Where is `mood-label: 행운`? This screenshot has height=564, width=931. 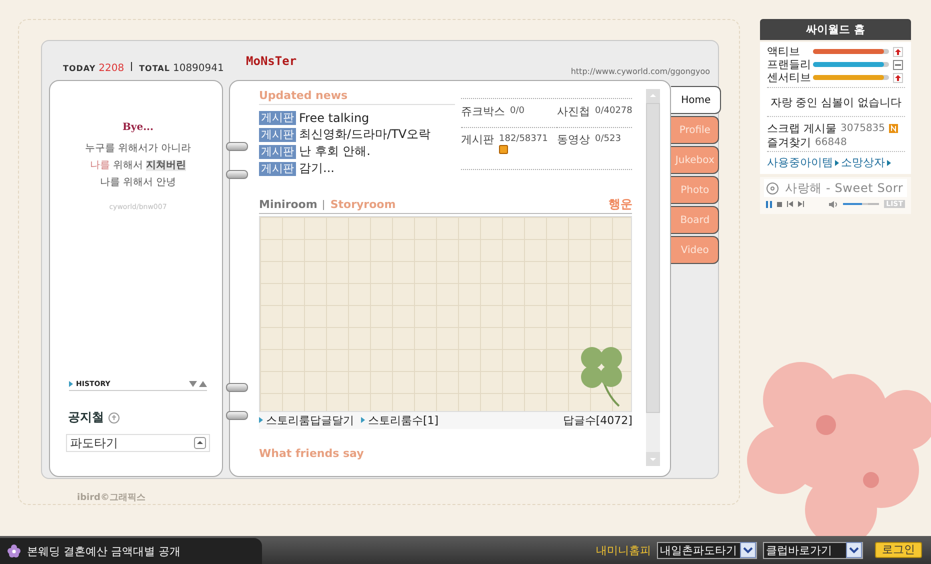 mood-label: 행운 is located at coordinates (620, 205).